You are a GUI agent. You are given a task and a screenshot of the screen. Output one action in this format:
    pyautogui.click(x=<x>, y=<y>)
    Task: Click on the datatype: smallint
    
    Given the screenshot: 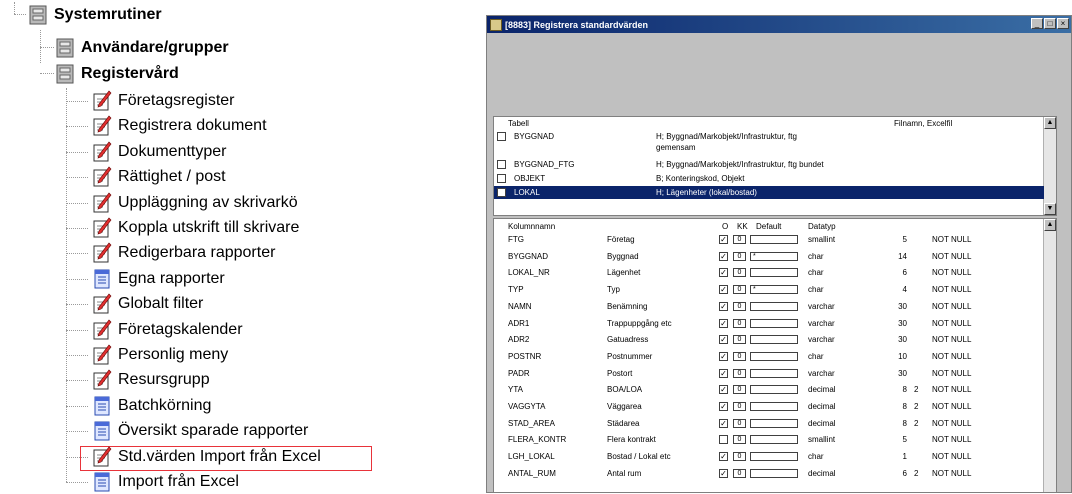 What is the action you would take?
    pyautogui.click(x=822, y=239)
    